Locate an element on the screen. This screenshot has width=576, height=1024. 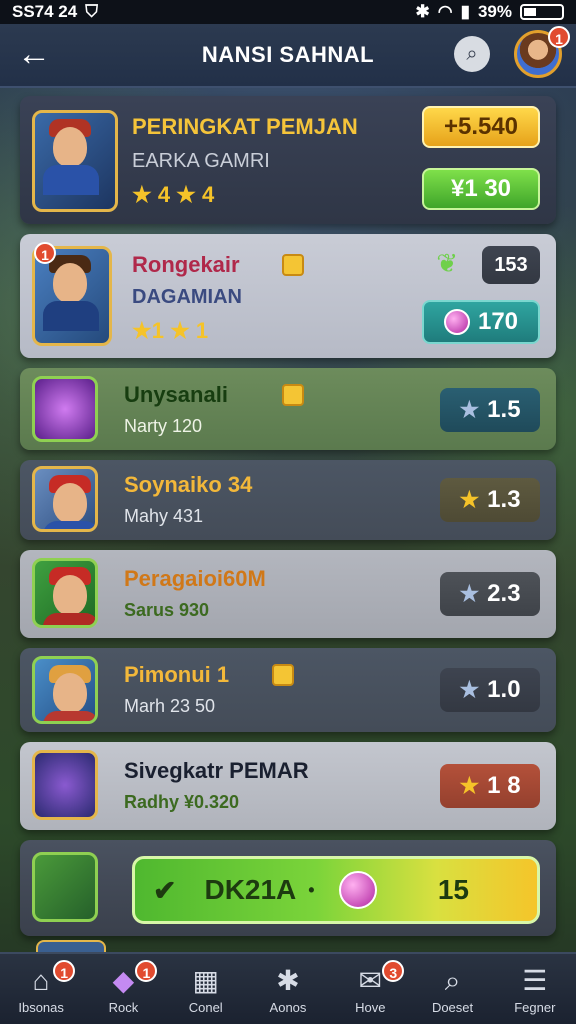
app-header: ← NANSI SAHNAL ⌕ 1 is located at coordinates (288, 56).